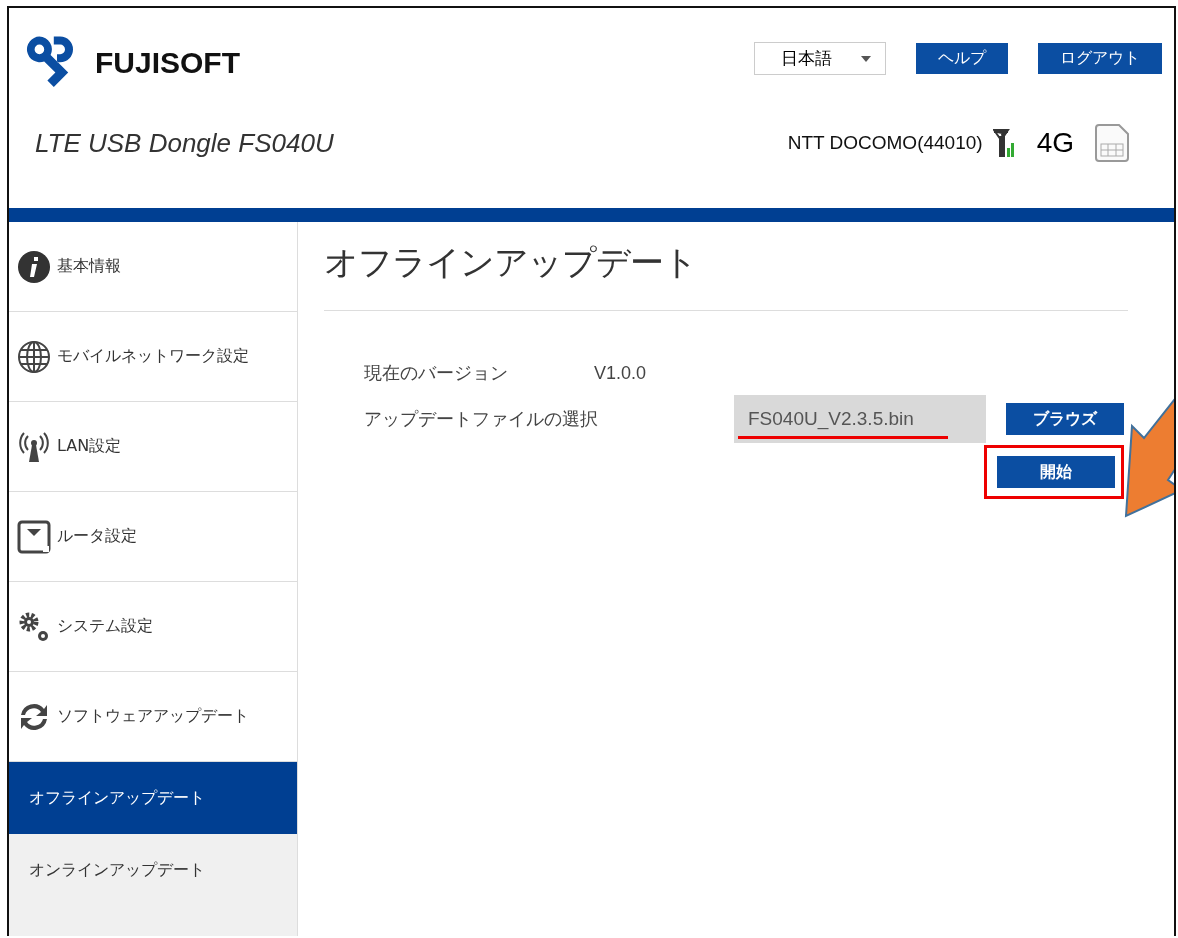 Image resolution: width=1178 pixels, height=938 pixels. I want to click on sidebar-item: LAN設定, so click(153, 447).